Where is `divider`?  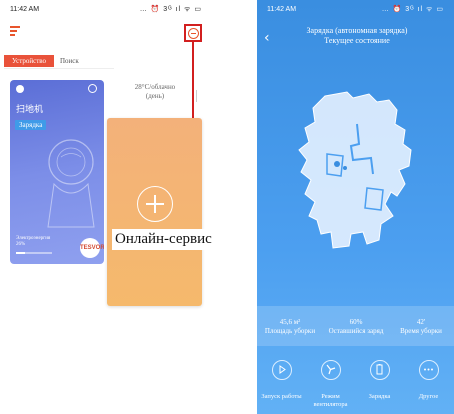
divider is located at coordinates (196, 96).